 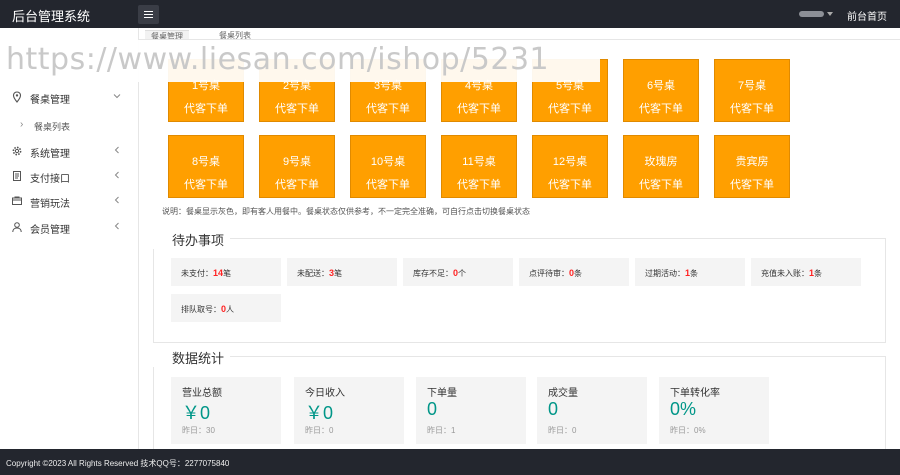 I want to click on table-card: 12号桌 代客下单, so click(x=570, y=166).